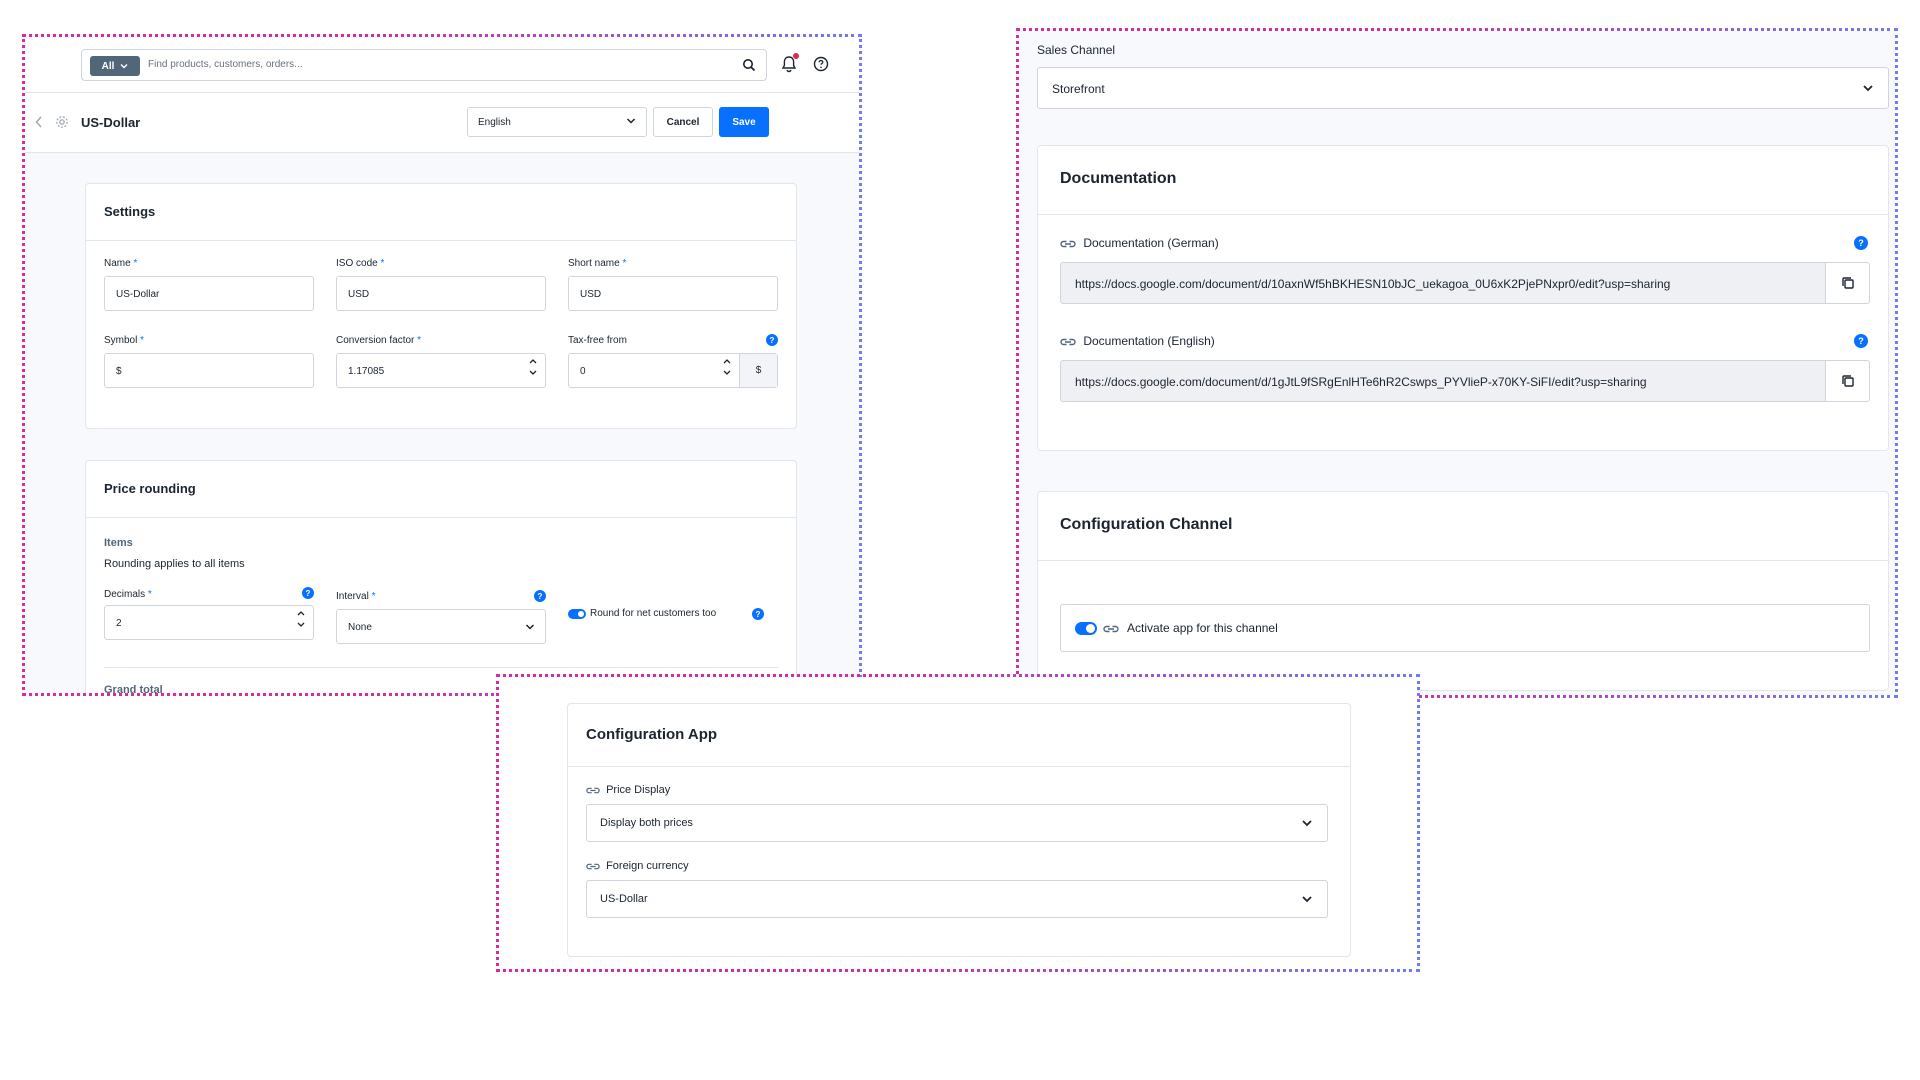 The width and height of the screenshot is (1920, 1080). Describe the element at coordinates (133, 688) in the screenshot. I see `grand-total-heading: Grand total` at that location.